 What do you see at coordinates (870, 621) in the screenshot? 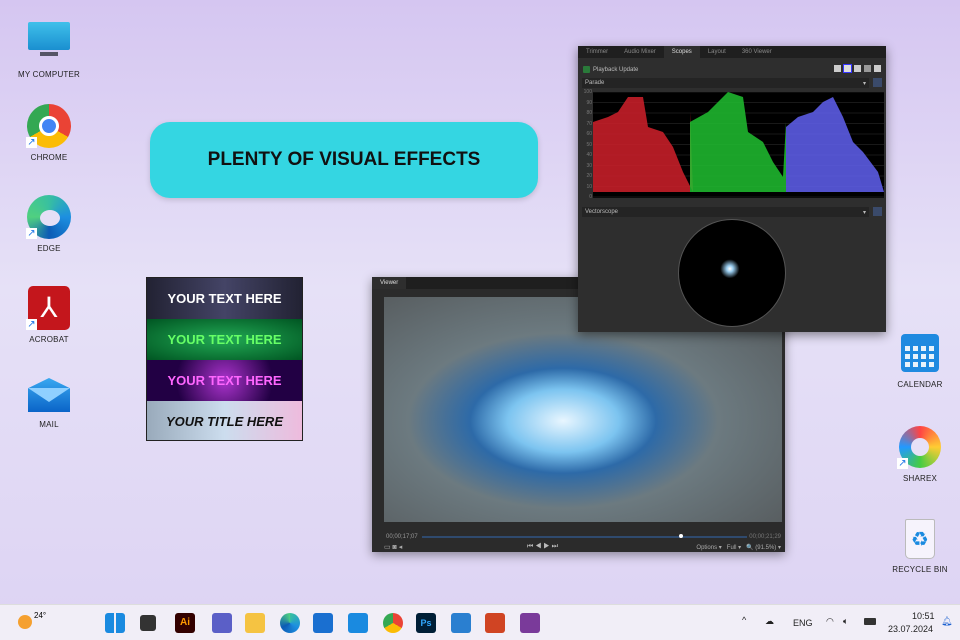
I see `battery-icon` at bounding box center [870, 621].